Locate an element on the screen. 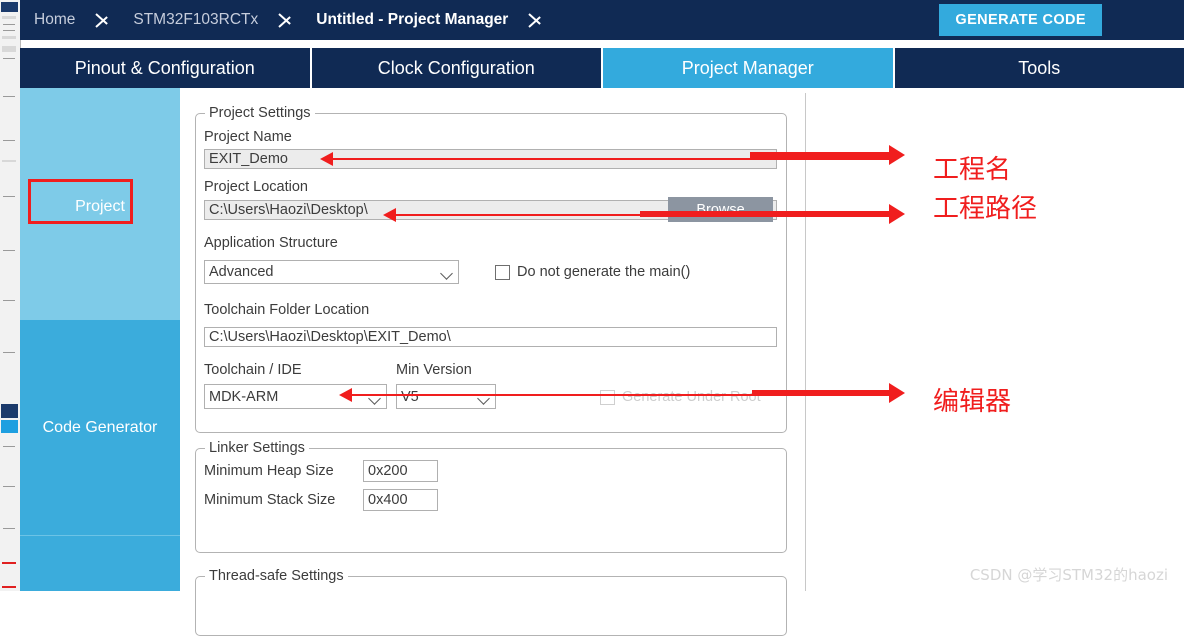  application-structure-label: Application Structure is located at coordinates (271, 243).